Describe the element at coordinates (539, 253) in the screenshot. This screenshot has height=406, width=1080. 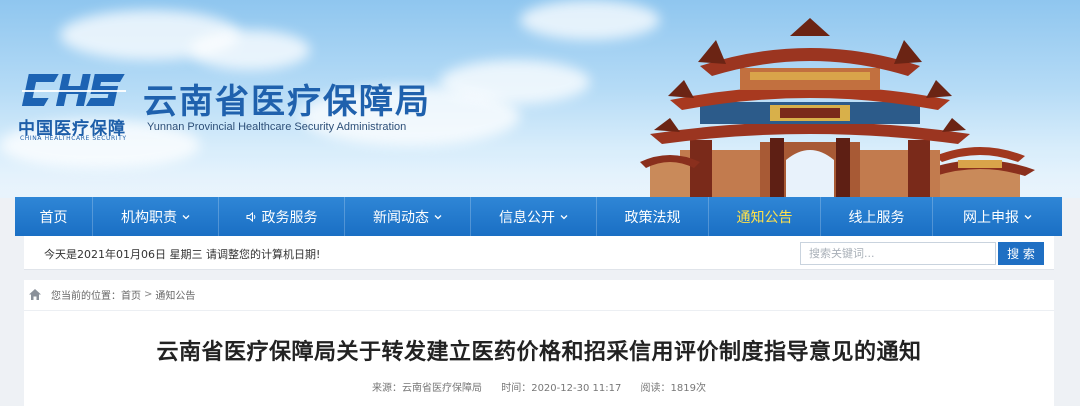
I see `info-bar: 今天是2021年01月06日 星期三 请调整您的计算机日期! 搜 索` at that location.